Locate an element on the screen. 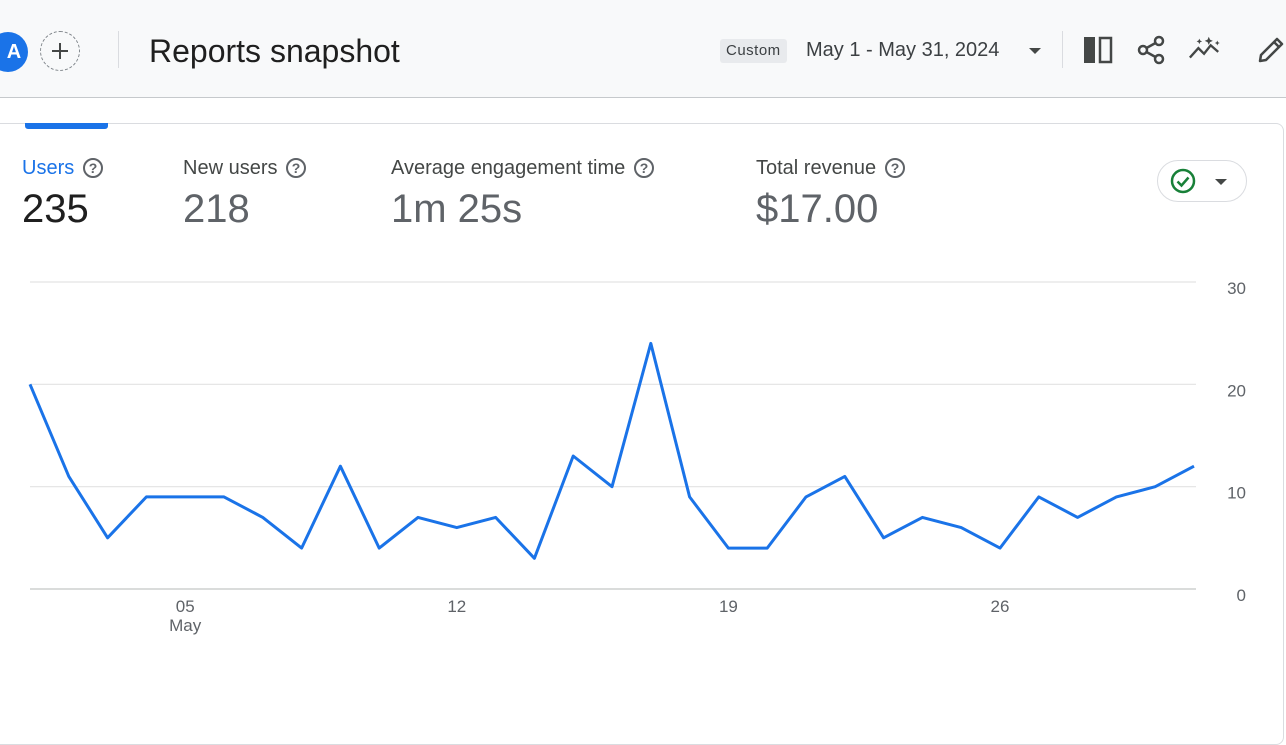 The image size is (1286, 745). x-tick-label: 12 is located at coordinates (456, 606).